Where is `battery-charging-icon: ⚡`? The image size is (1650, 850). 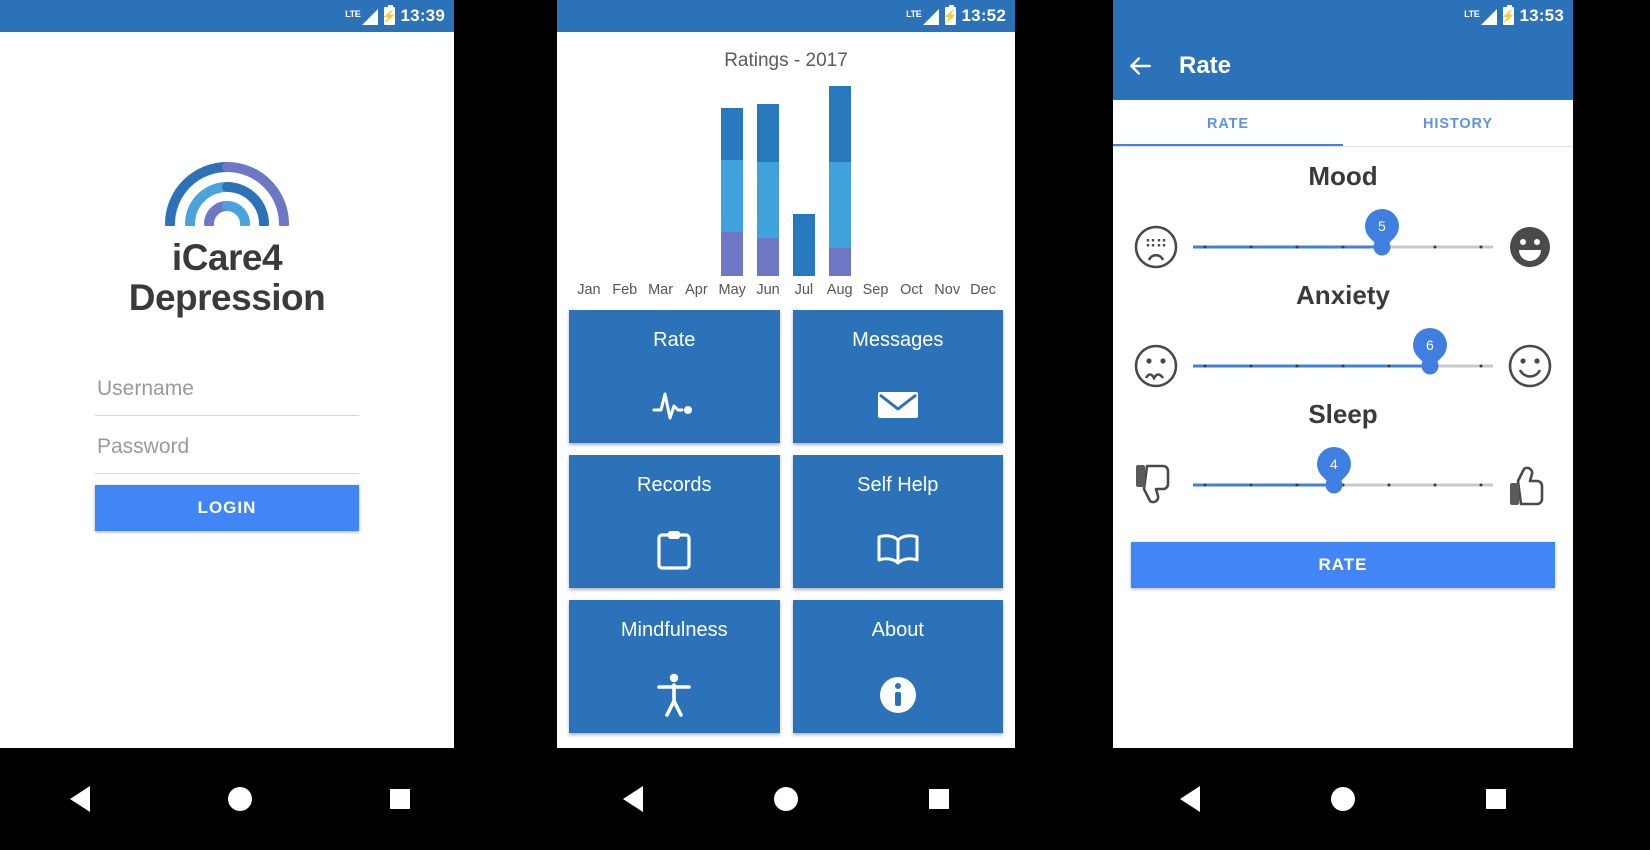 battery-charging-icon: ⚡ is located at coordinates (950, 15).